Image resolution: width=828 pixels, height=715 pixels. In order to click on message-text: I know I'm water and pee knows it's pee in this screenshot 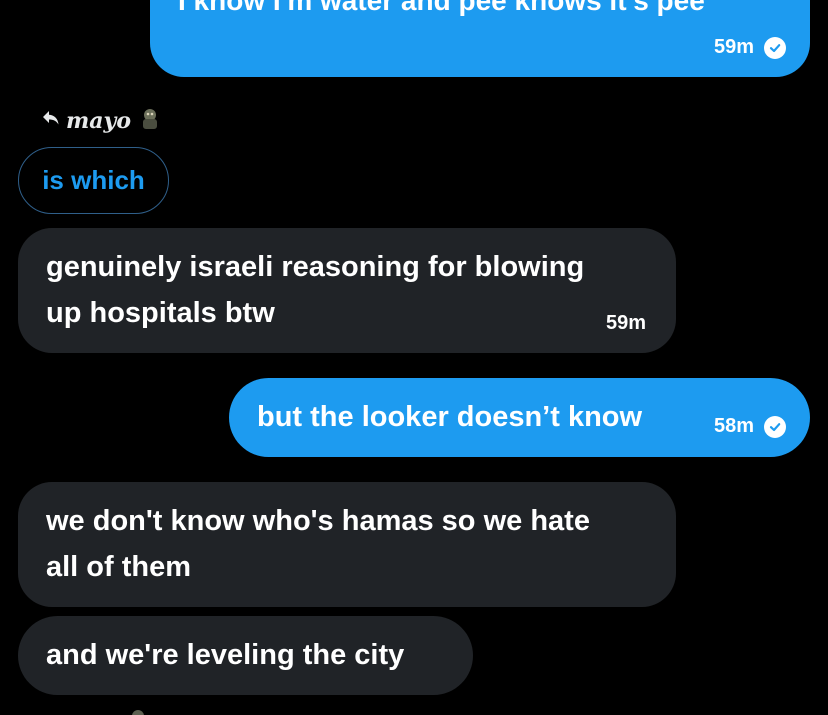, I will do `click(441, 8)`.